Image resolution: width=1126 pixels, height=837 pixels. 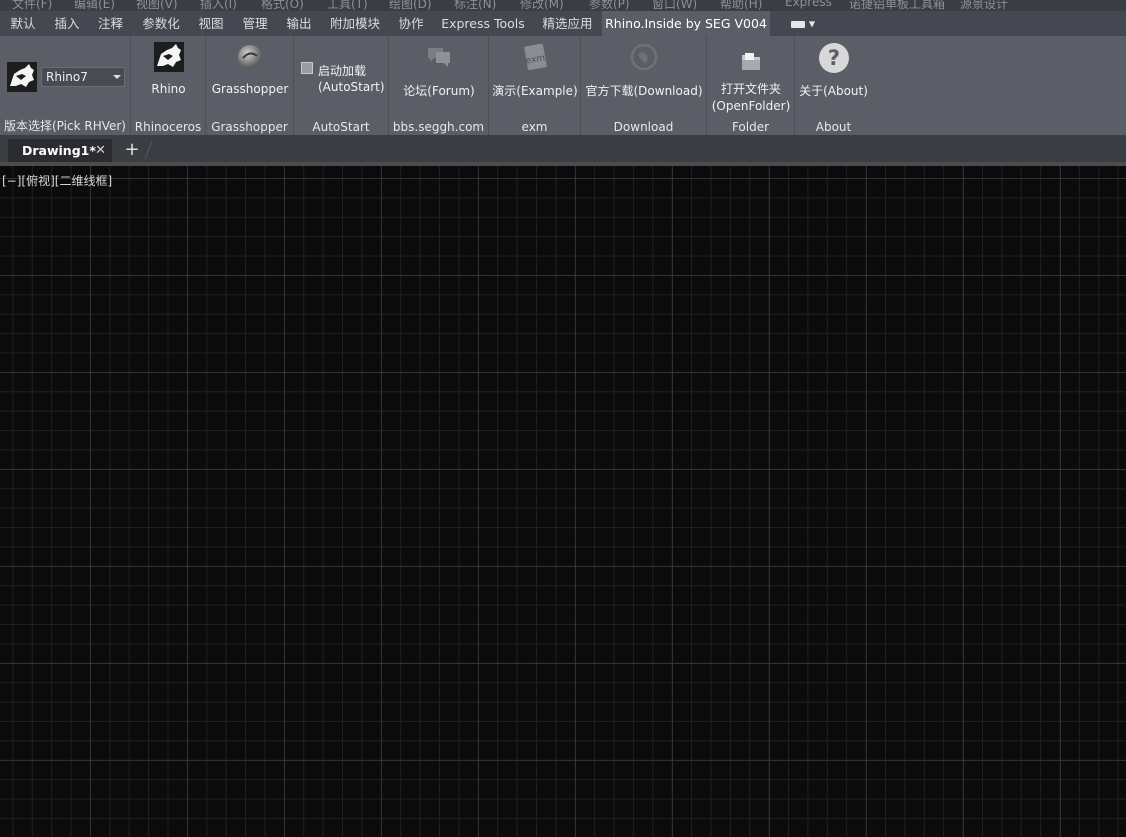 I want to click on chevron-down-icon, so click(x=117, y=77).